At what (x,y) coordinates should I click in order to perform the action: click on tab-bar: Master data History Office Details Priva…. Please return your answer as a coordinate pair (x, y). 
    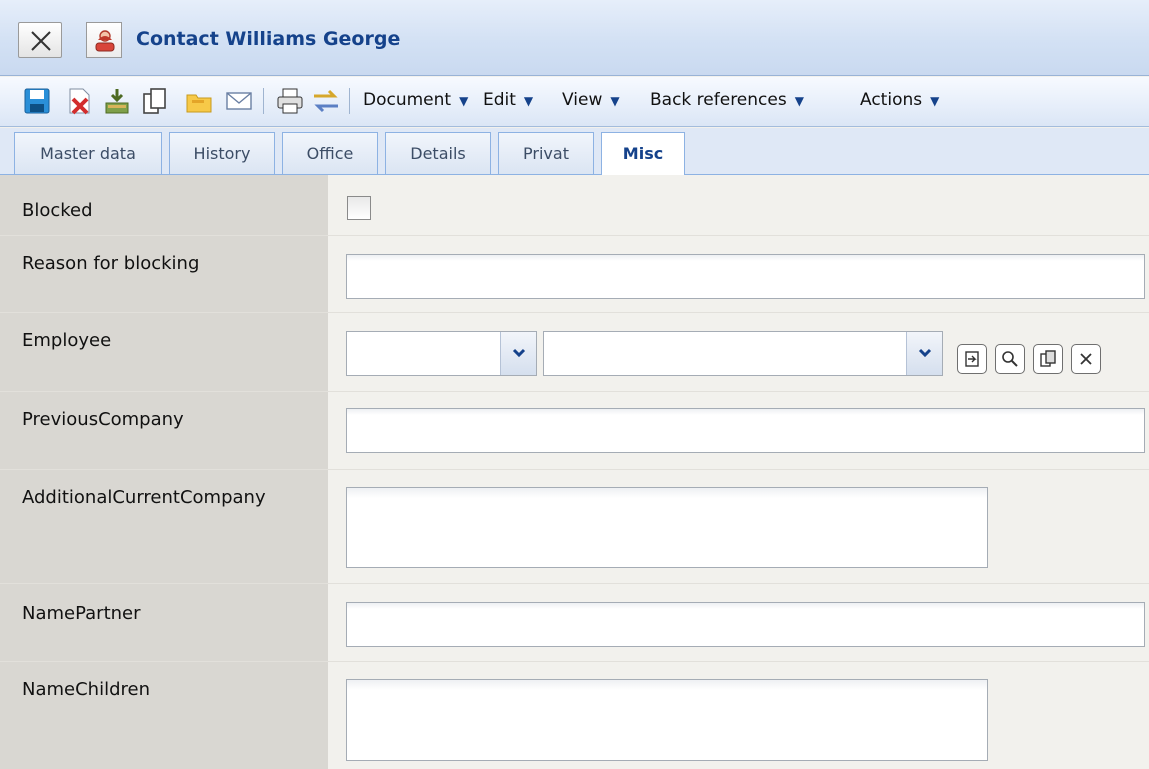
    Looking at the image, I should click on (574, 152).